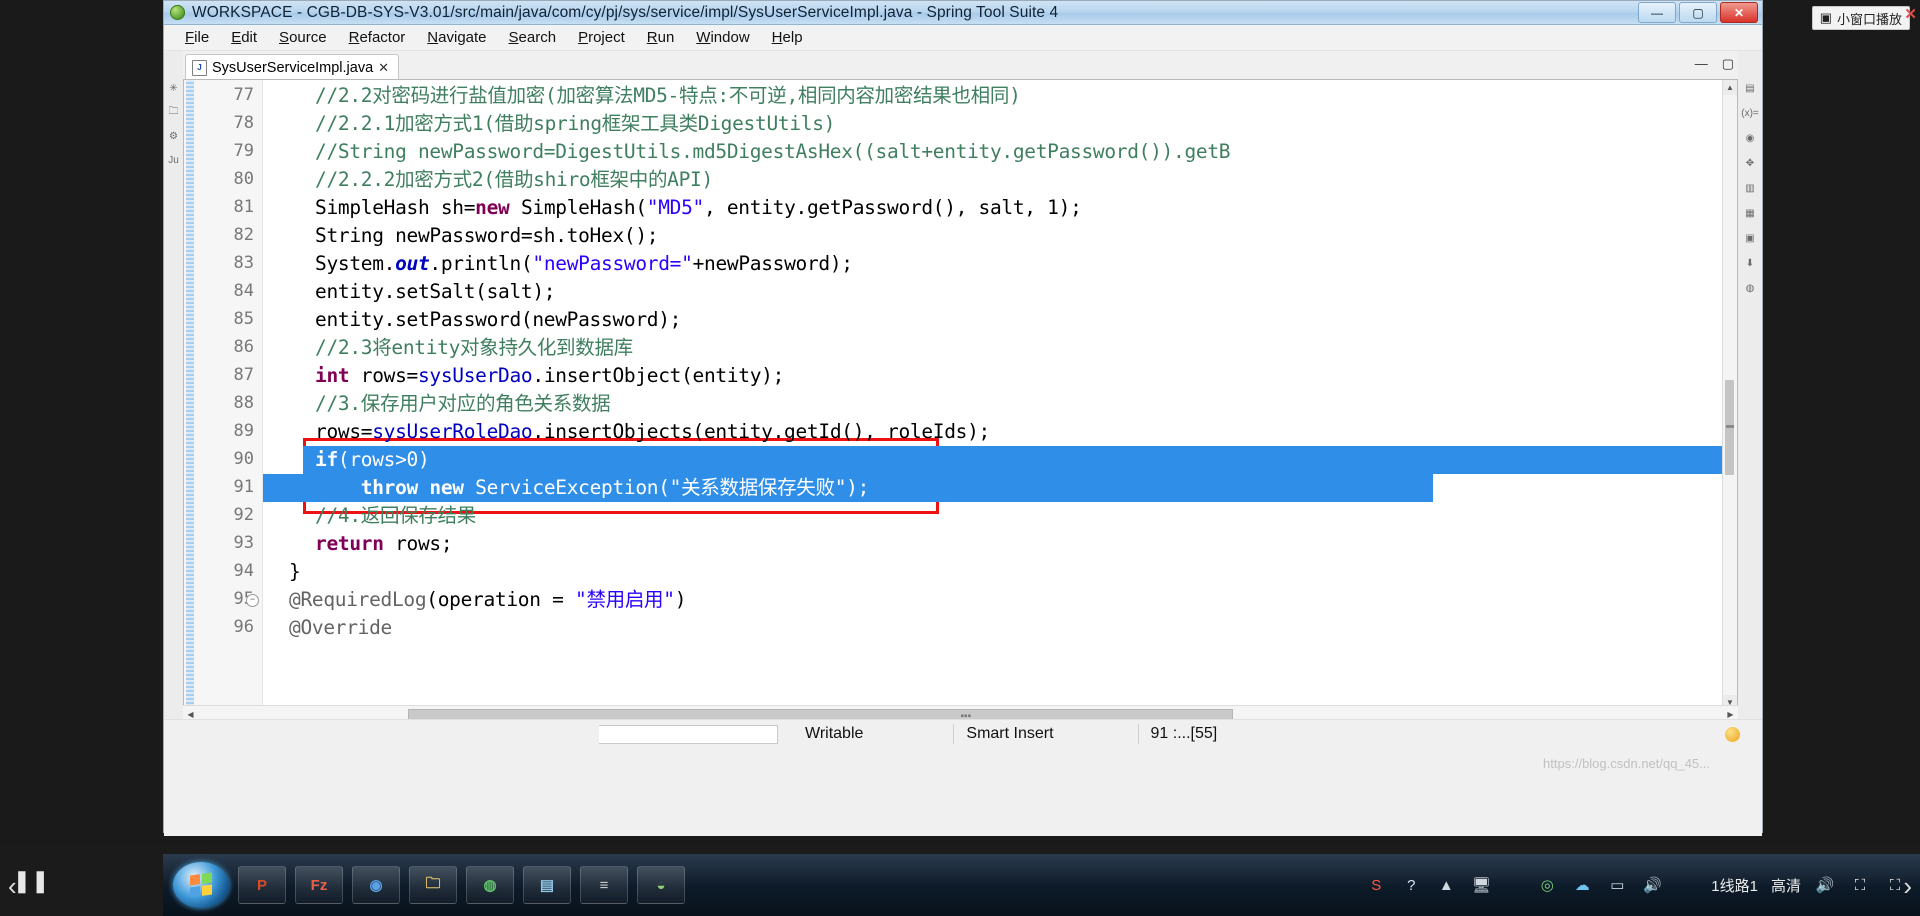  Describe the element at coordinates (376, 885) in the screenshot. I see `taskbar-item-chrome: ◉` at that location.